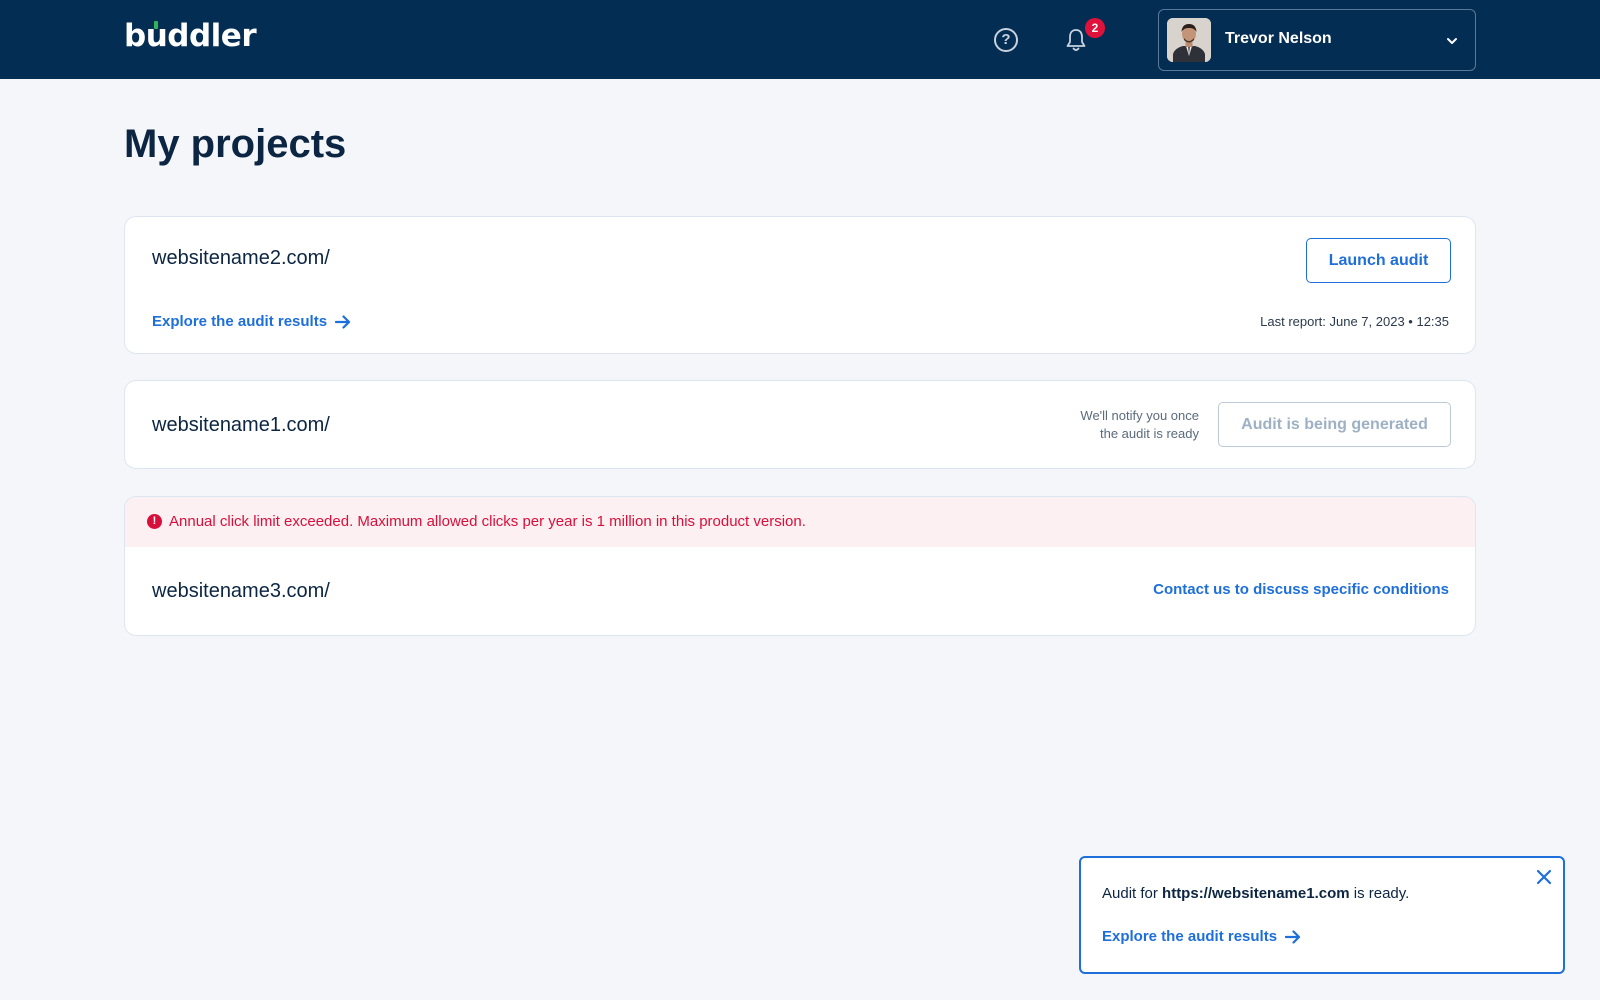 The image size is (1600, 1000). What do you see at coordinates (800, 39) in the screenshot?
I see `top-navigation-bar: b uddler ? 2 Trevor Nelson` at bounding box center [800, 39].